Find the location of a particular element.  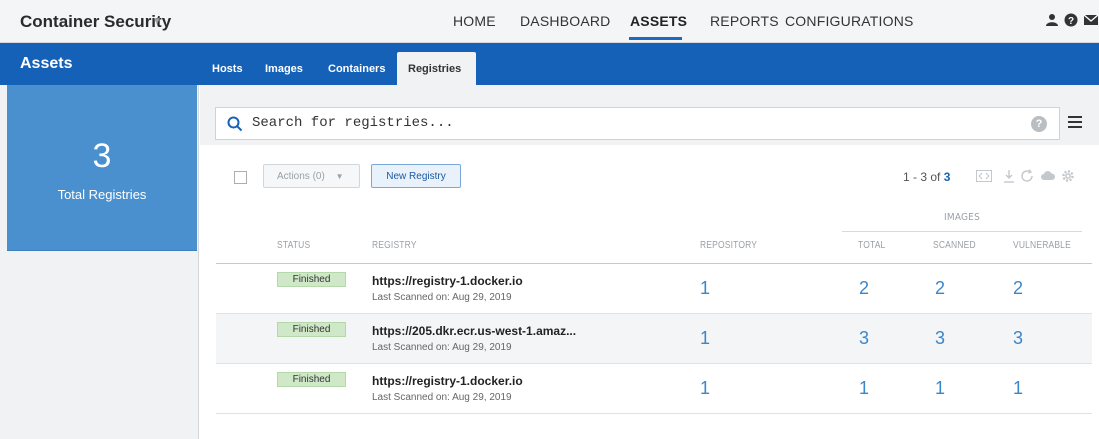

images-total-count: 2 is located at coordinates (864, 288).